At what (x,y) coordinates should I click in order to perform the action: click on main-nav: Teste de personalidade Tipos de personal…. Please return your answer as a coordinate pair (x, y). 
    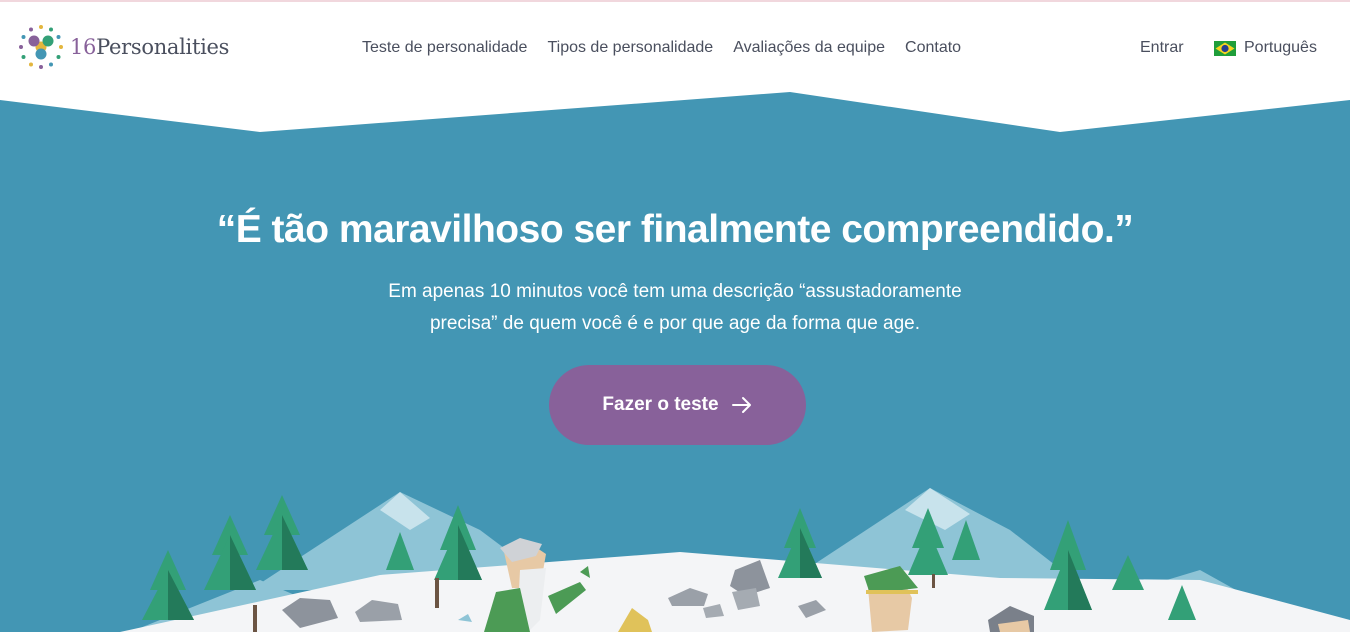
    Looking at the image, I should click on (671, 48).